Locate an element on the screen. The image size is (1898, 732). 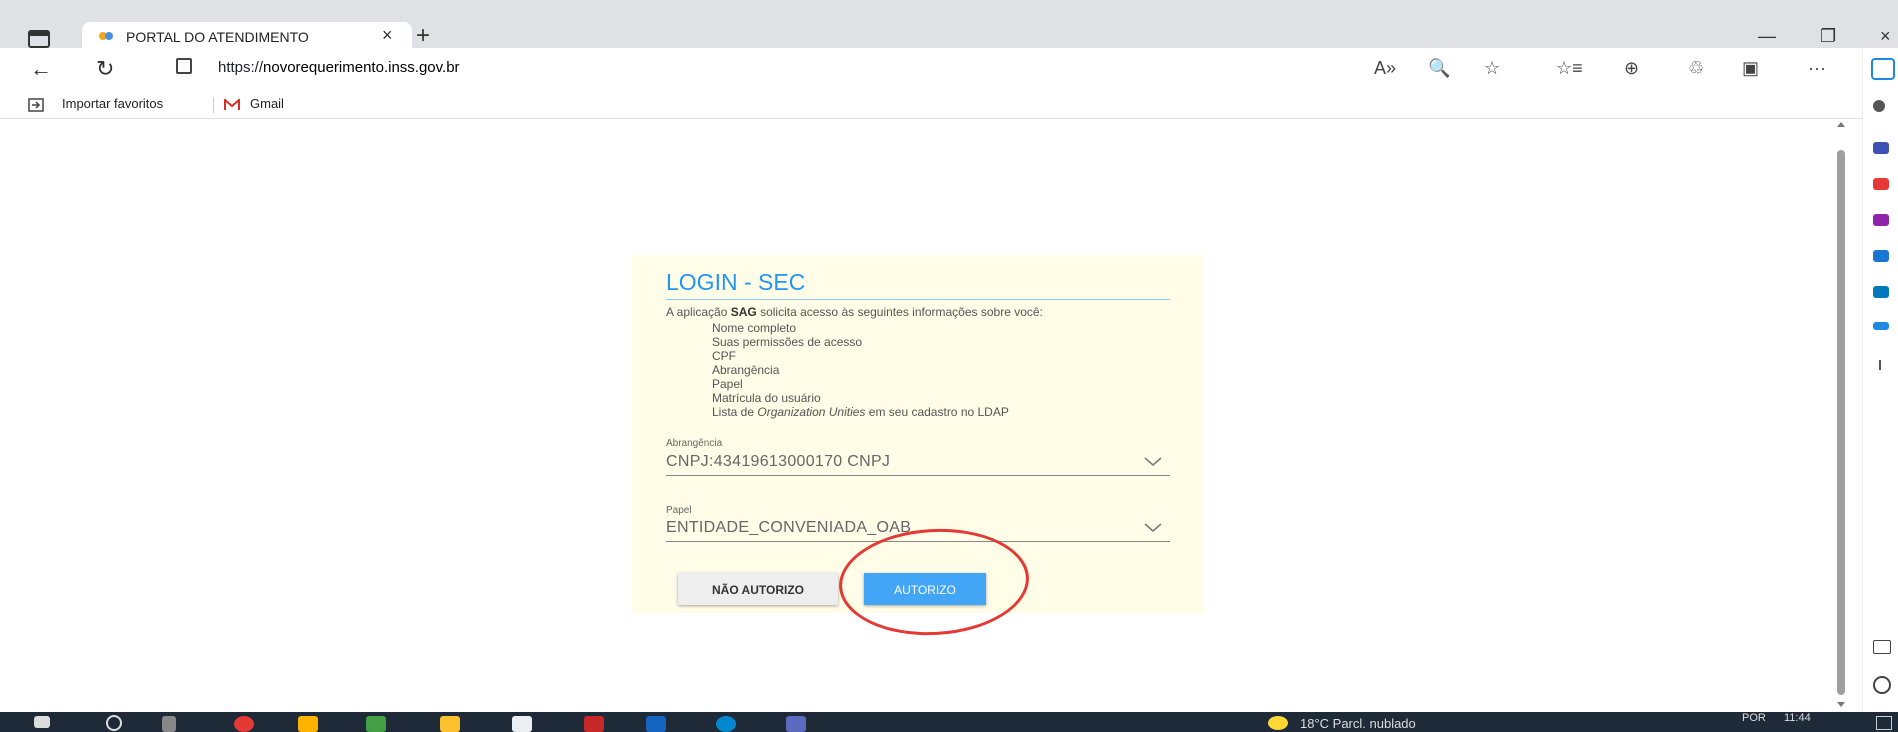
notification-icon is located at coordinates (1884, 723).